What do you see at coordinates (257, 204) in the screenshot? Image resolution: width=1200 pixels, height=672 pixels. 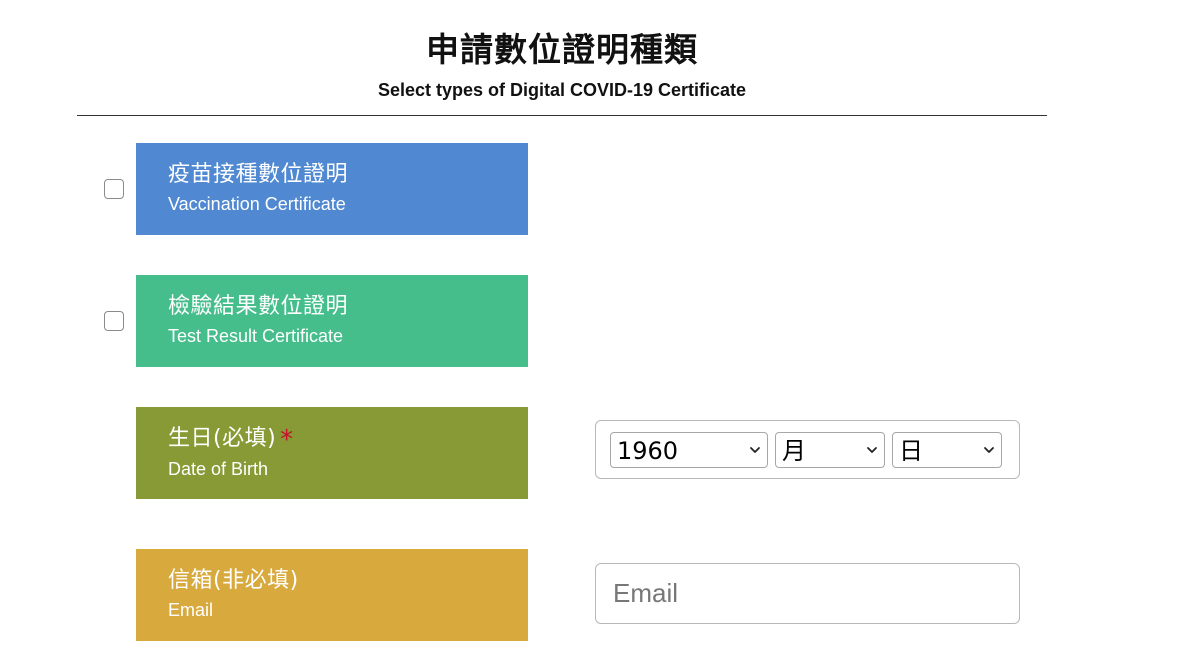 I see `vaccination-label-en: Vaccination Certificate` at bounding box center [257, 204].